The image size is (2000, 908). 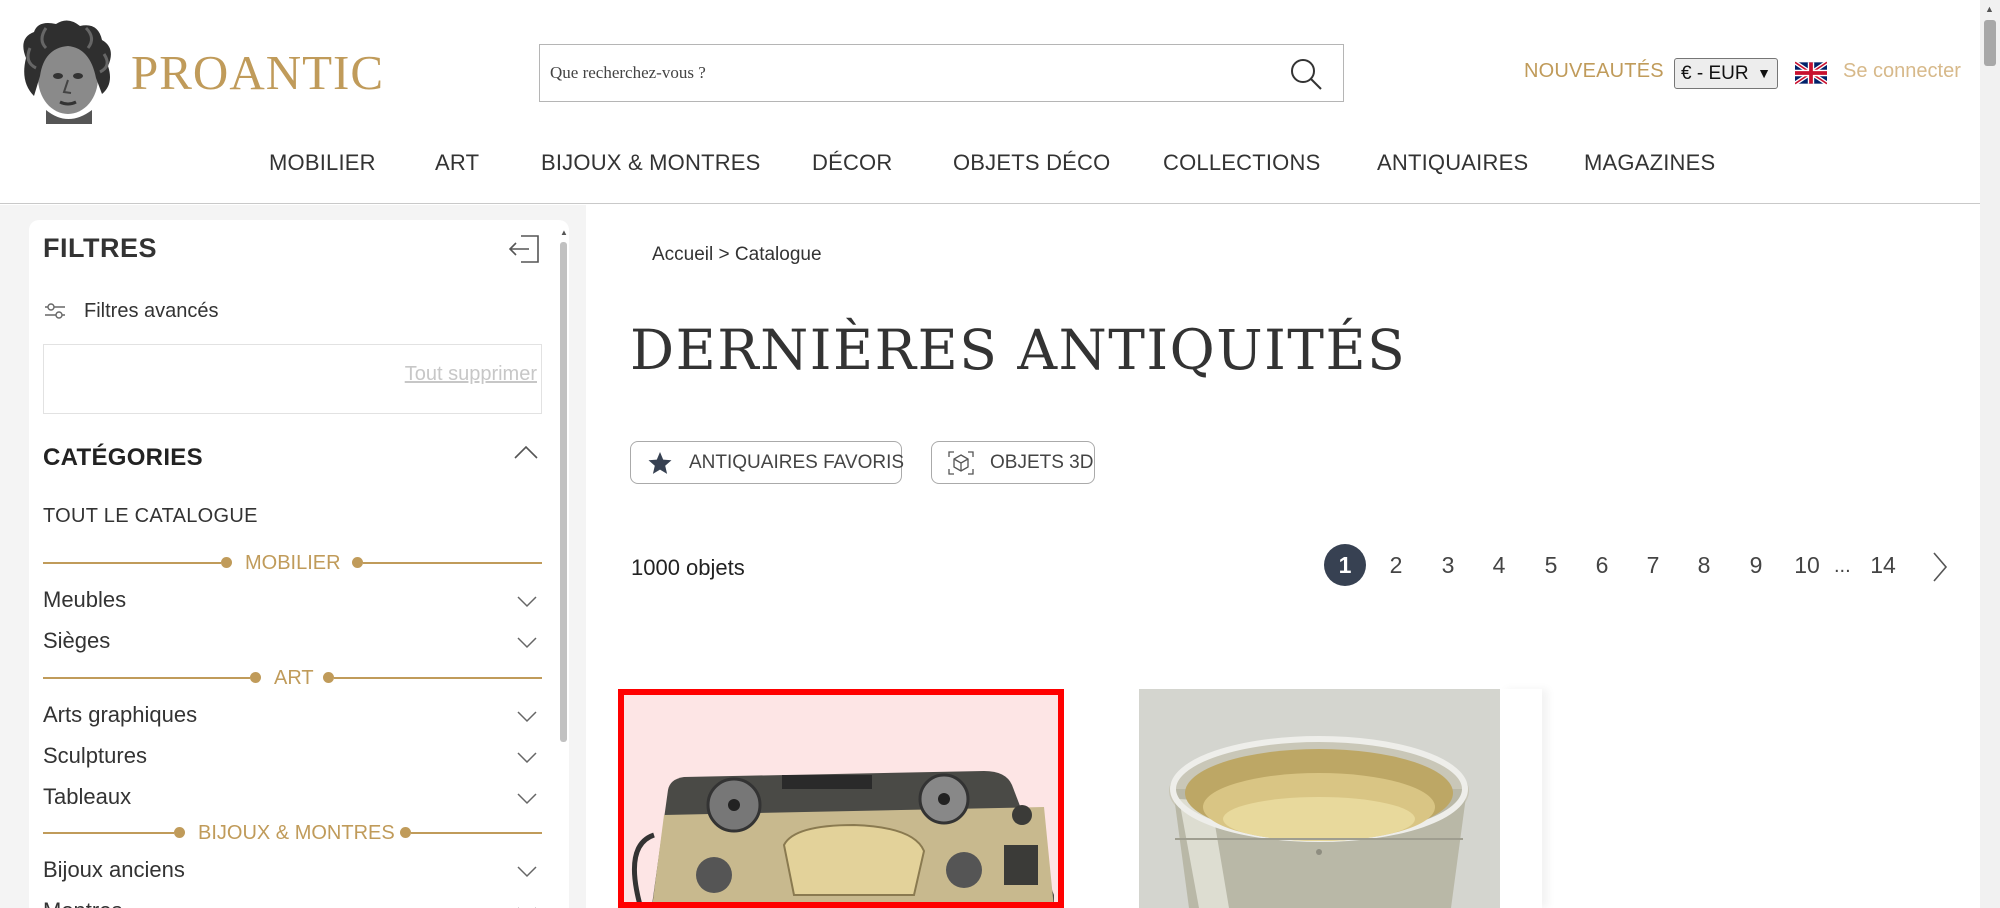 What do you see at coordinates (1241, 163) in the screenshot?
I see `nav-collections: COLLECTIONS` at bounding box center [1241, 163].